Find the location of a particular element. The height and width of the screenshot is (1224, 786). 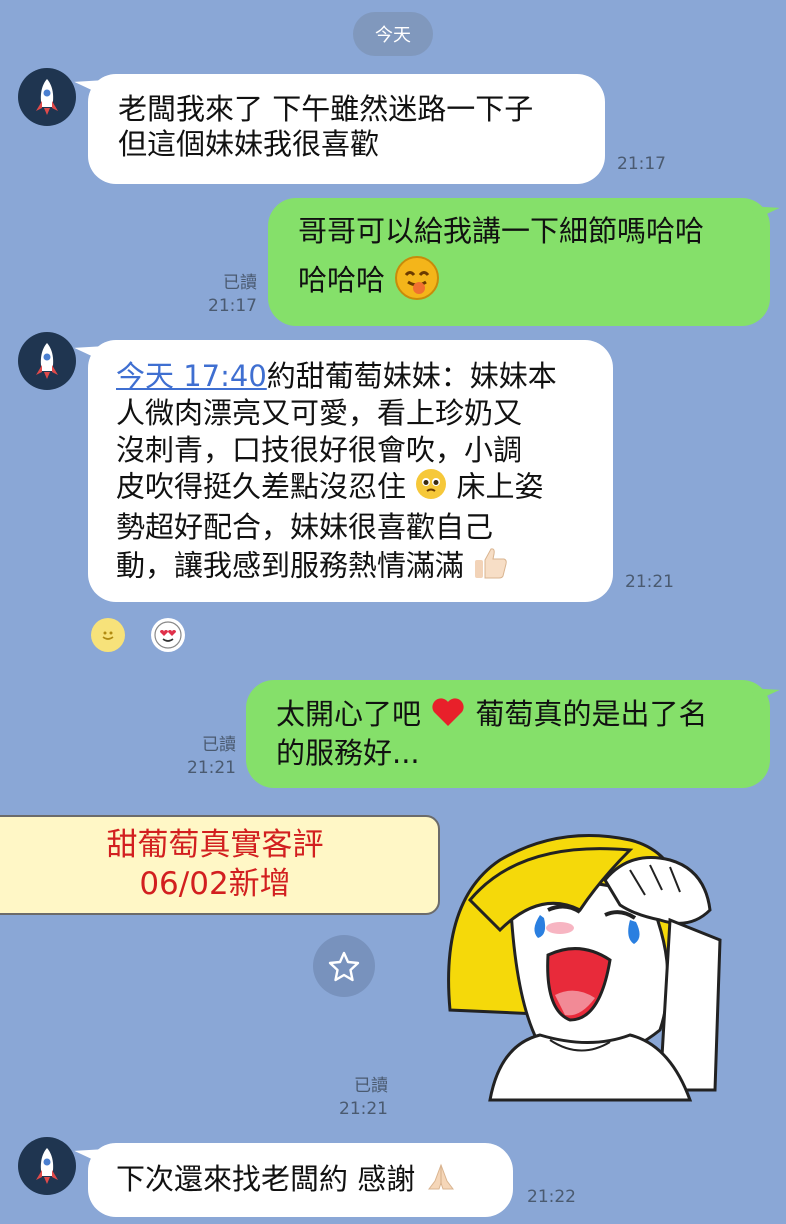

message-text-line: 動，讓我感到服務熱情滿滿 is located at coordinates (290, 565).